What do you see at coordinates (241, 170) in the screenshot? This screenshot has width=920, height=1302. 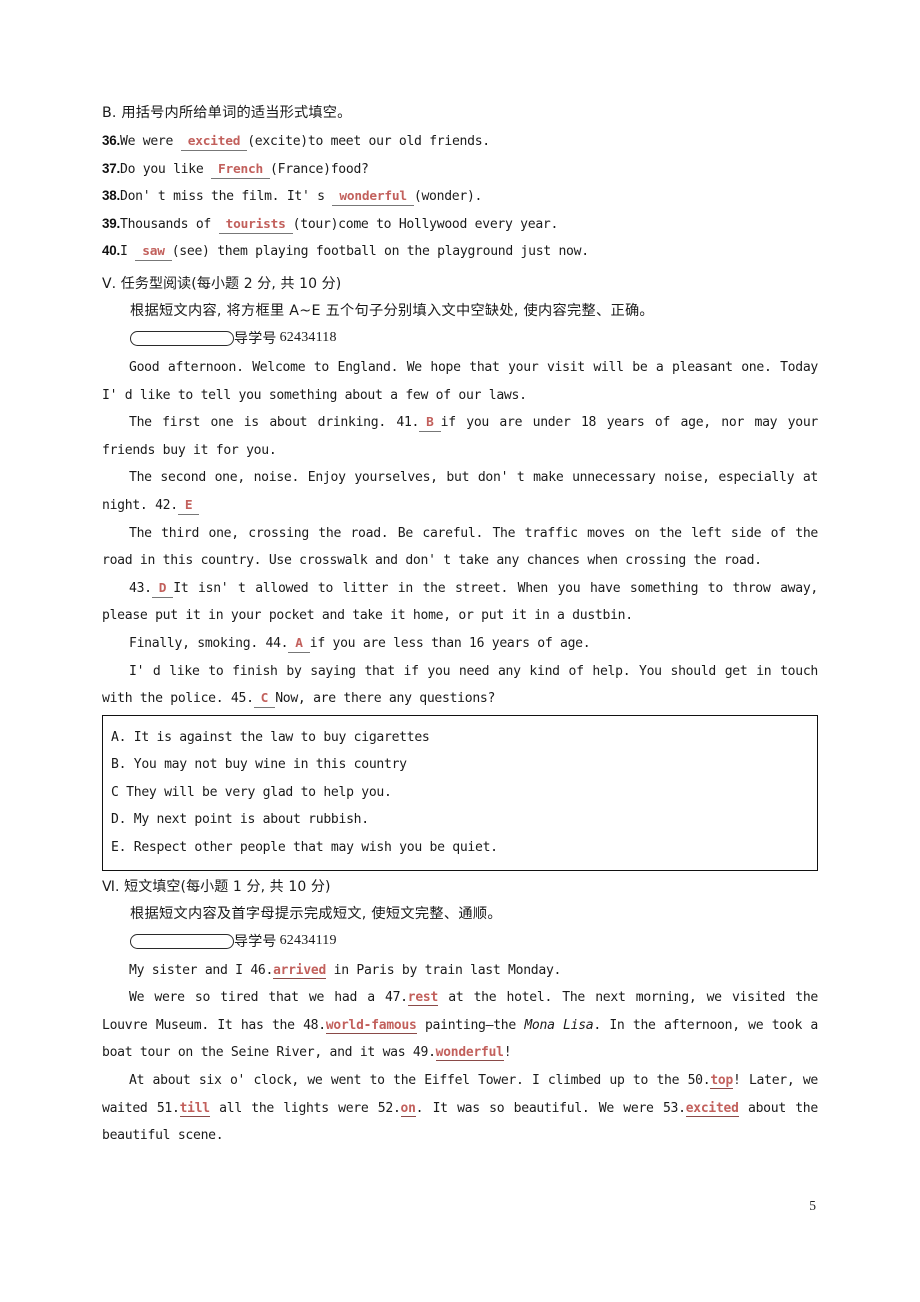 I see `answer-blank: French` at bounding box center [241, 170].